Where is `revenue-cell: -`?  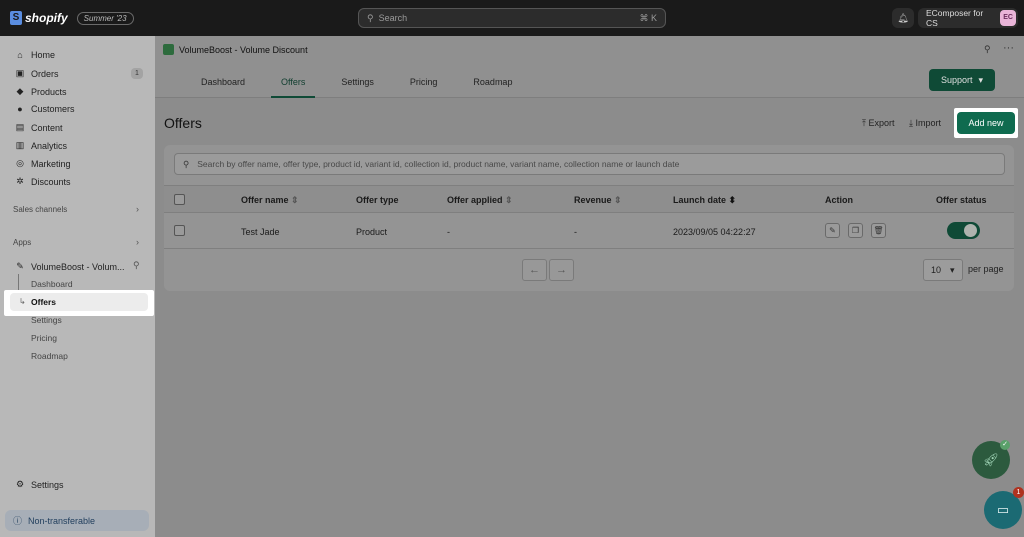 revenue-cell: - is located at coordinates (575, 232).